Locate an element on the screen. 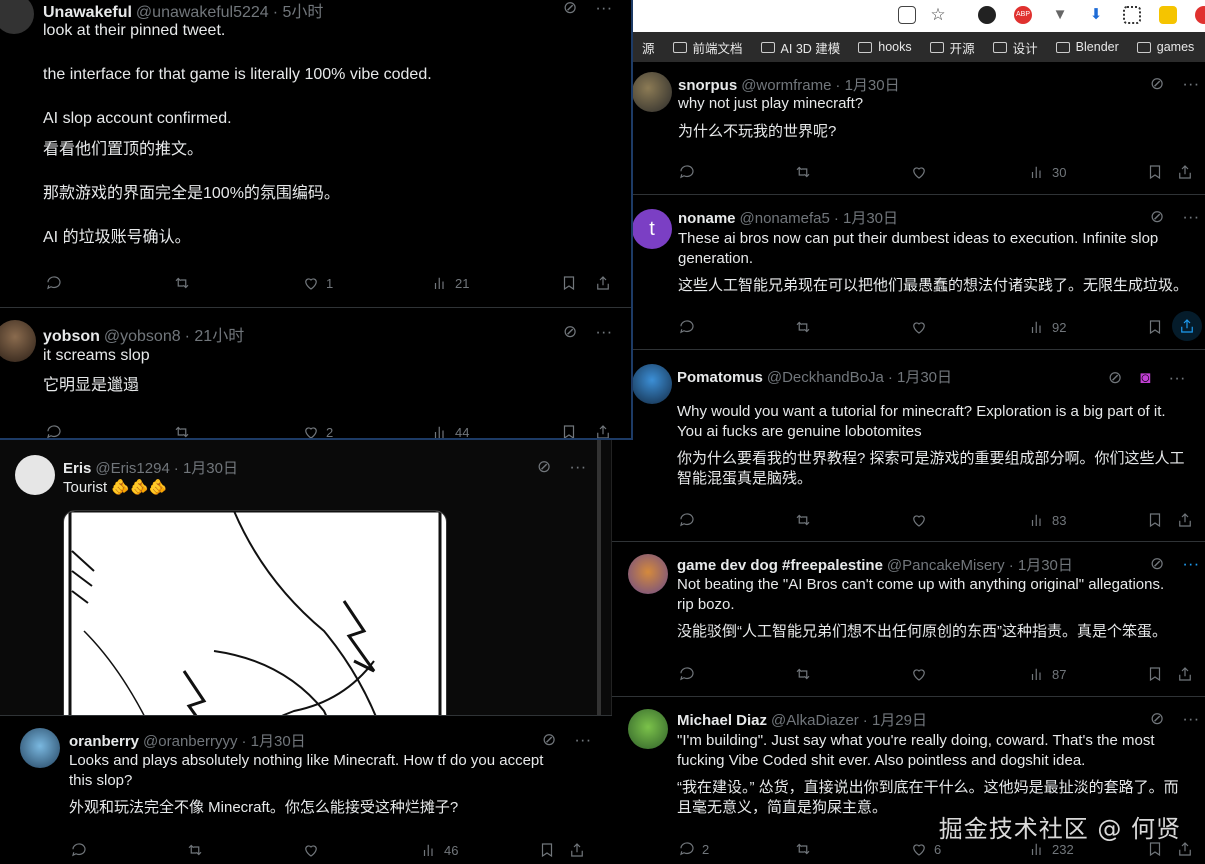  extension-icon is located at coordinates (987, 15).